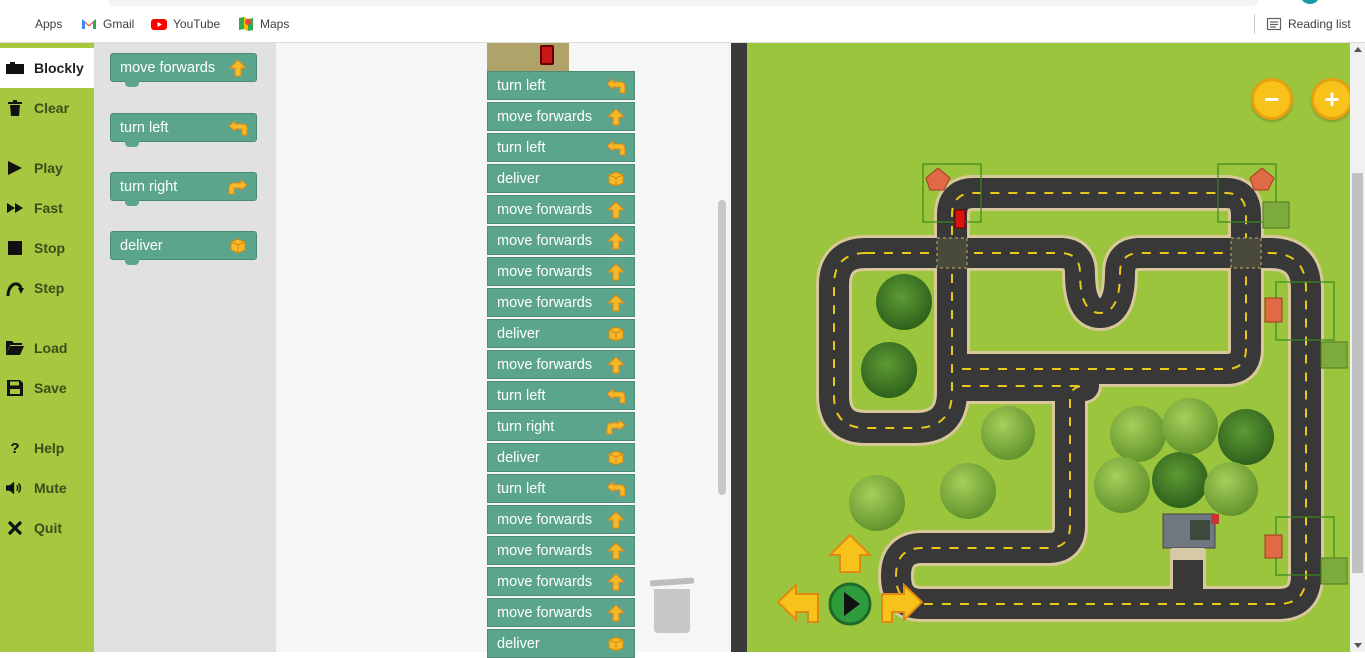 This screenshot has width=1365, height=658. I want to click on palette-block-move-forwards: move forwards, so click(183, 70).